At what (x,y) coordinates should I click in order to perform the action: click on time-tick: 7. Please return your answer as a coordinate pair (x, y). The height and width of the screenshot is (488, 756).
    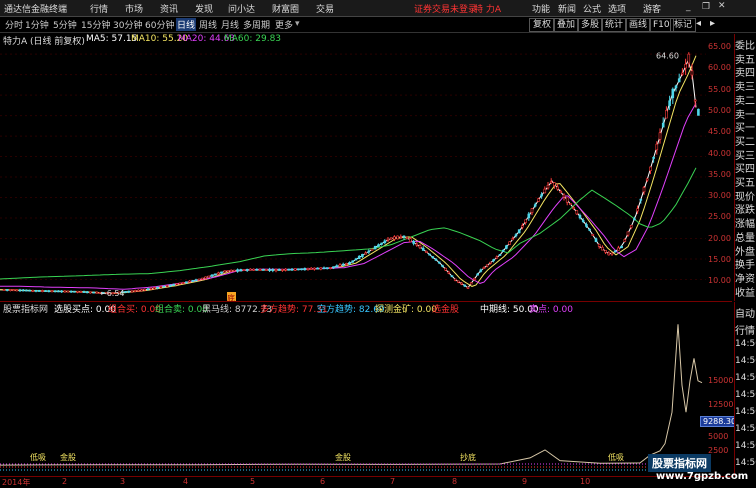
    Looking at the image, I should click on (393, 481).